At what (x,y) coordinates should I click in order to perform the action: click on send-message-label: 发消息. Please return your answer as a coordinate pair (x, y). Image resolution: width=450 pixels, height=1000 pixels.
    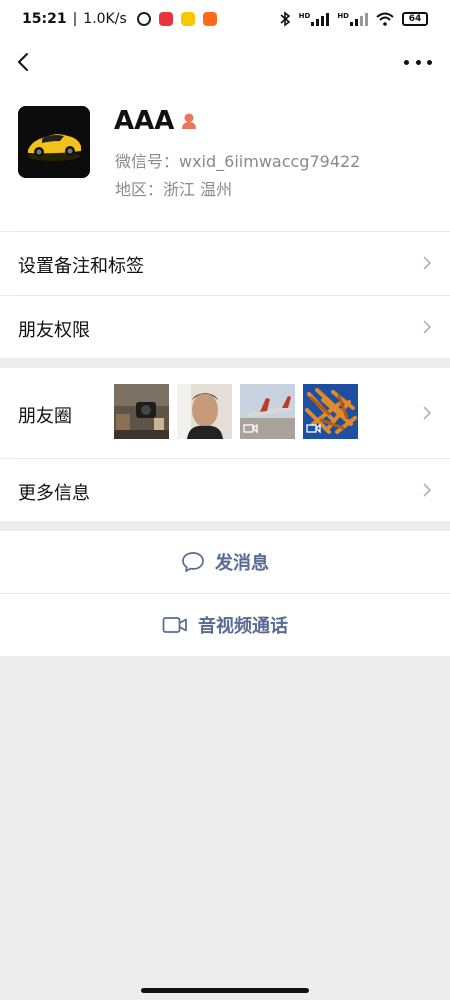
    Looking at the image, I should click on (242, 563).